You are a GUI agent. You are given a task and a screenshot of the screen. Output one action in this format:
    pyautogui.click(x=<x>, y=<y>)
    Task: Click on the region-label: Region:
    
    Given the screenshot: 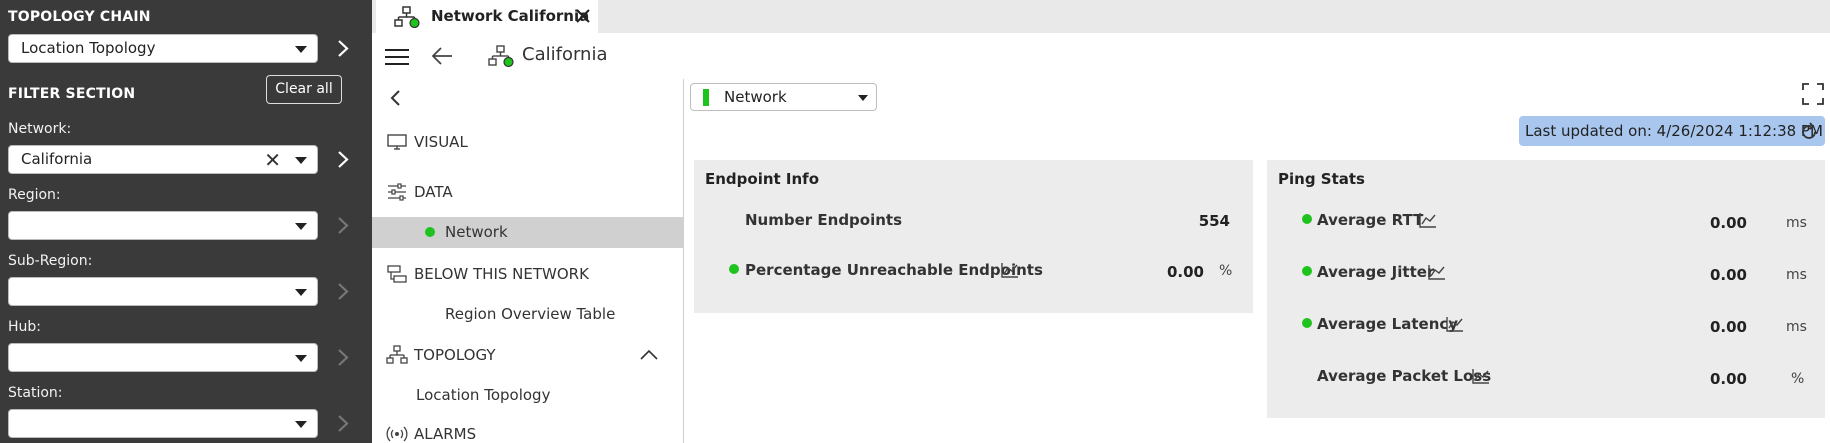 What is the action you would take?
    pyautogui.click(x=34, y=195)
    